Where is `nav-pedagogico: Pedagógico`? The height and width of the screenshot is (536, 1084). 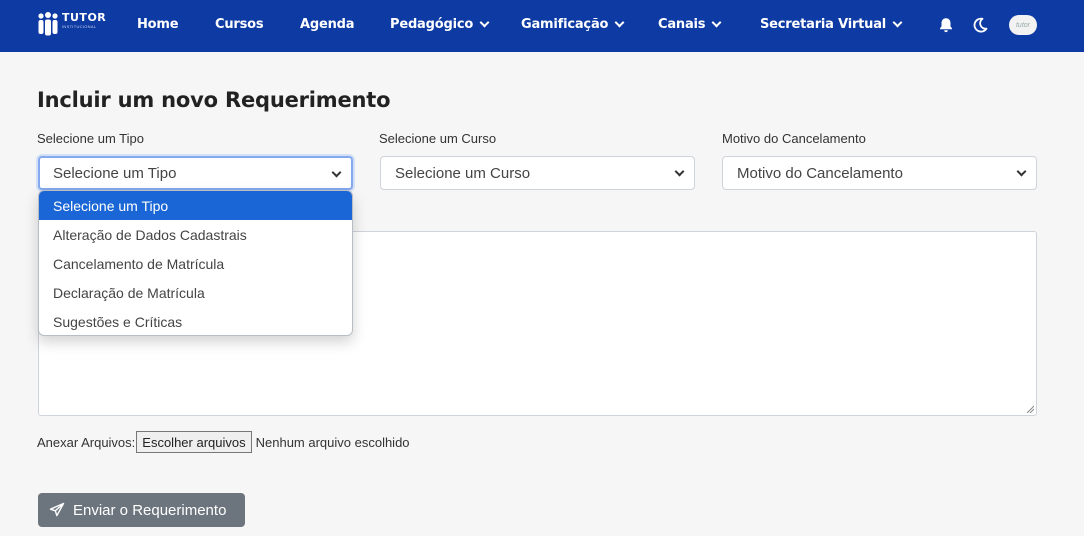 nav-pedagogico: Pedagógico is located at coordinates (440, 24).